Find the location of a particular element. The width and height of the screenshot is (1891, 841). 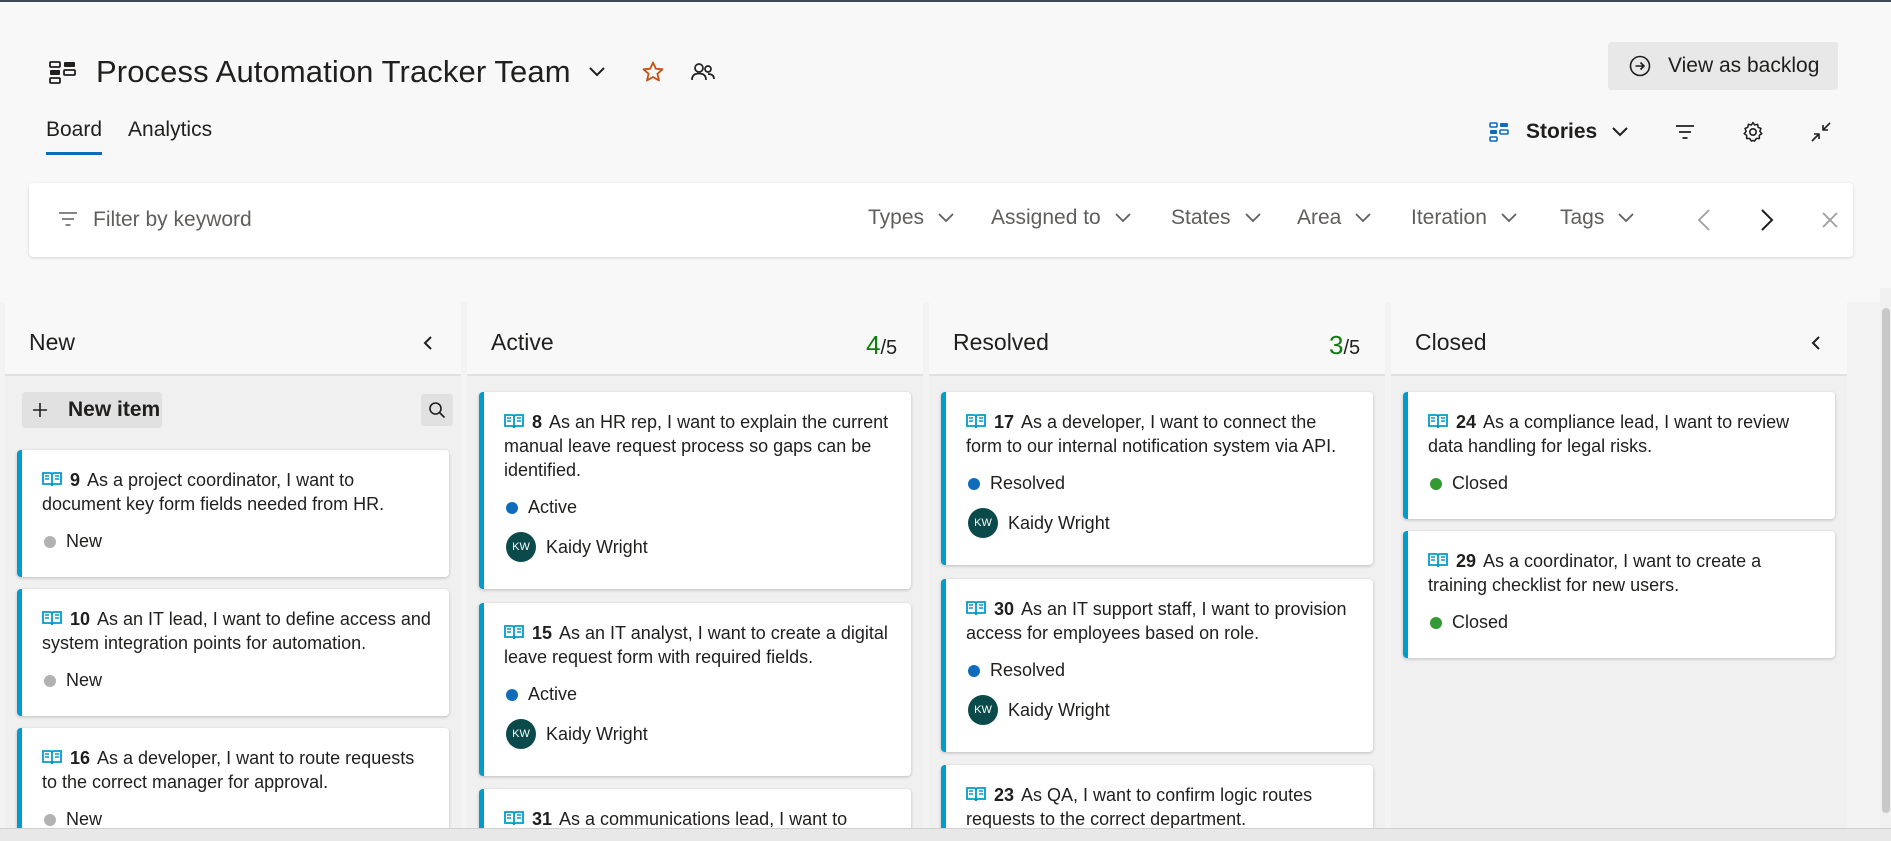

view-as-backlog-button: View as backlog is located at coordinates (1723, 66).